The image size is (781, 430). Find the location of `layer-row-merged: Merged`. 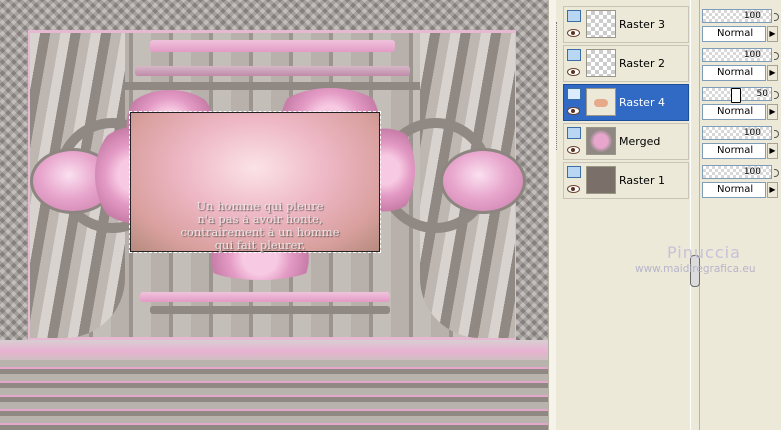

layer-row-merged: Merged is located at coordinates (626, 141).